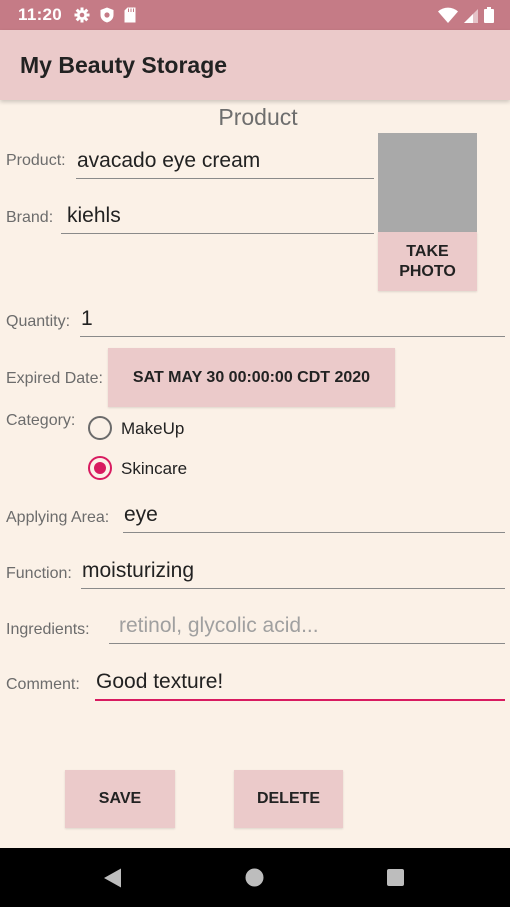 This screenshot has width=510, height=907. I want to click on app-title: My Beauty Storage, so click(124, 65).